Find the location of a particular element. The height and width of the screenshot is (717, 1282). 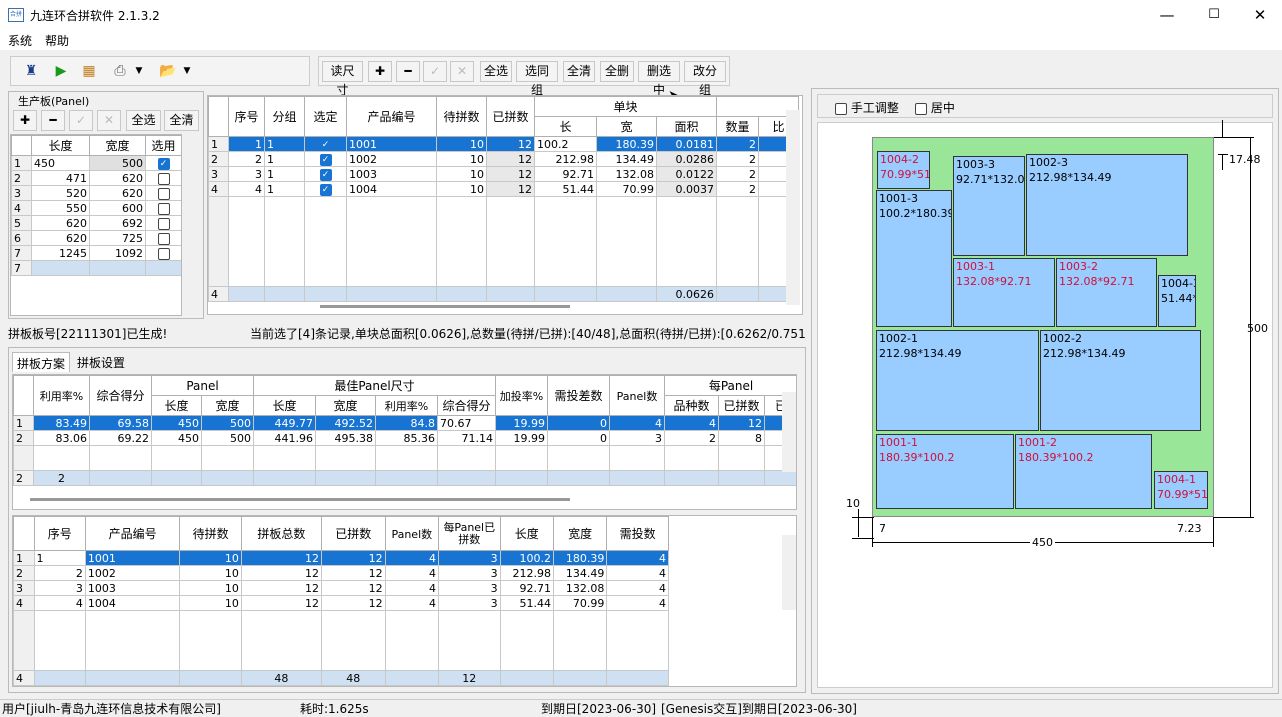

table-row: 3 520 620 is located at coordinates (96, 193).